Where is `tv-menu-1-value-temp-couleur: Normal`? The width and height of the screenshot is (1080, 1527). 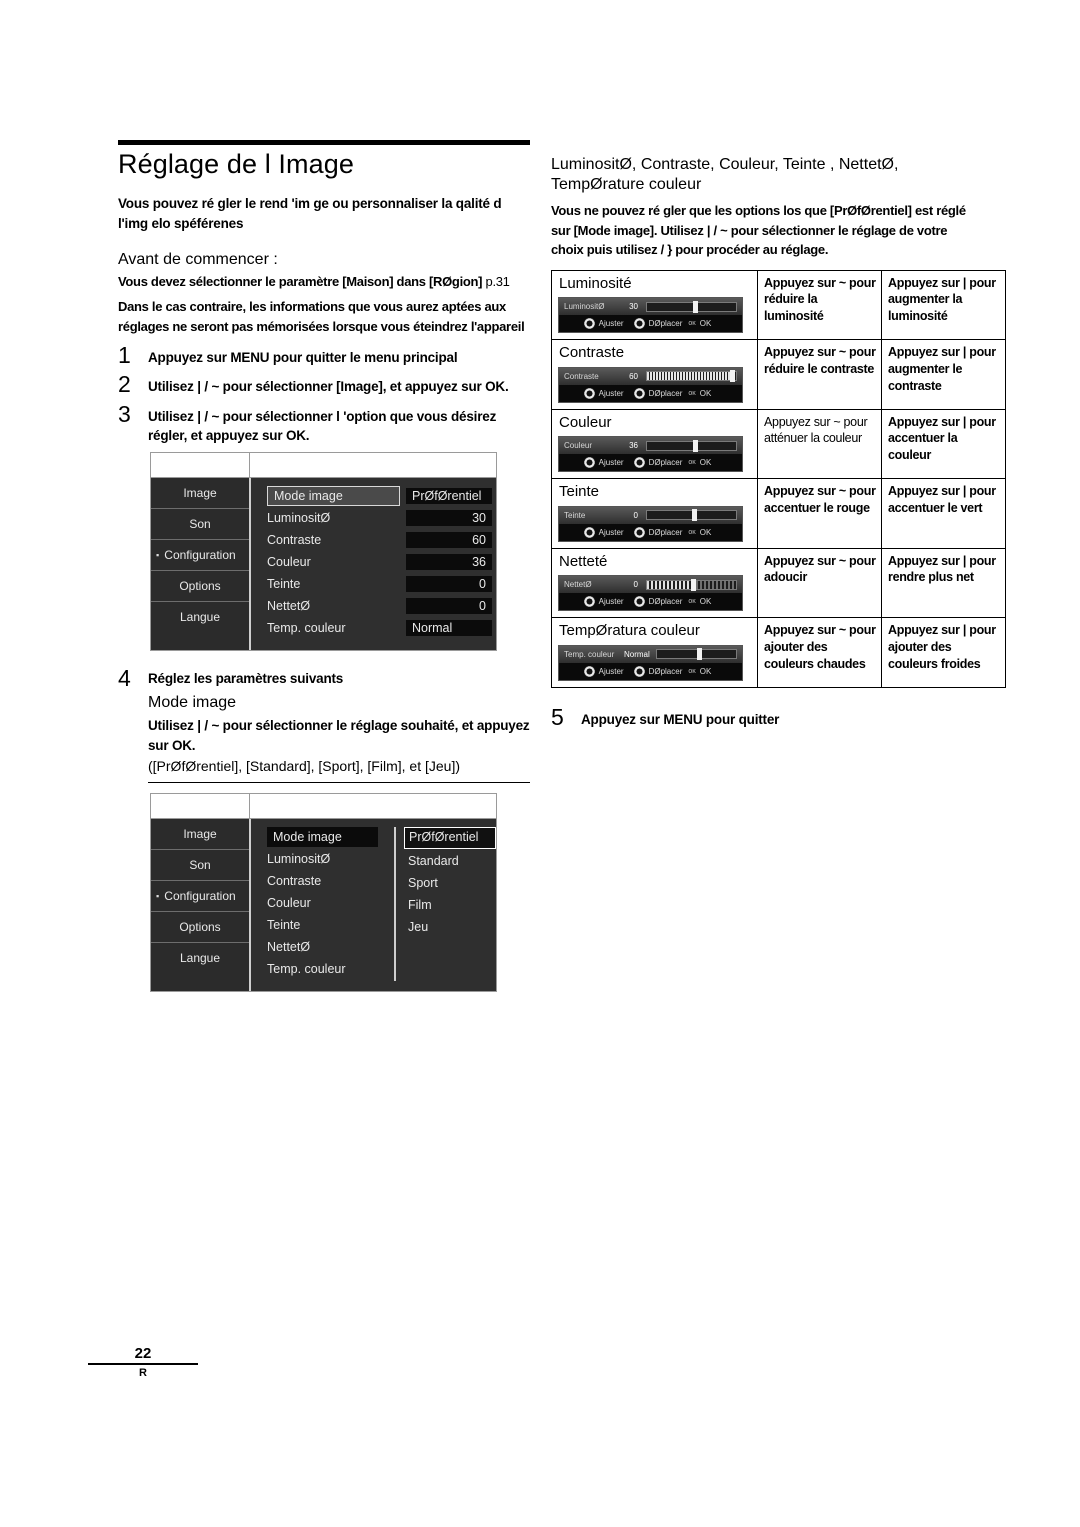
tv-menu-1-value-temp-couleur: Normal is located at coordinates (449, 628).